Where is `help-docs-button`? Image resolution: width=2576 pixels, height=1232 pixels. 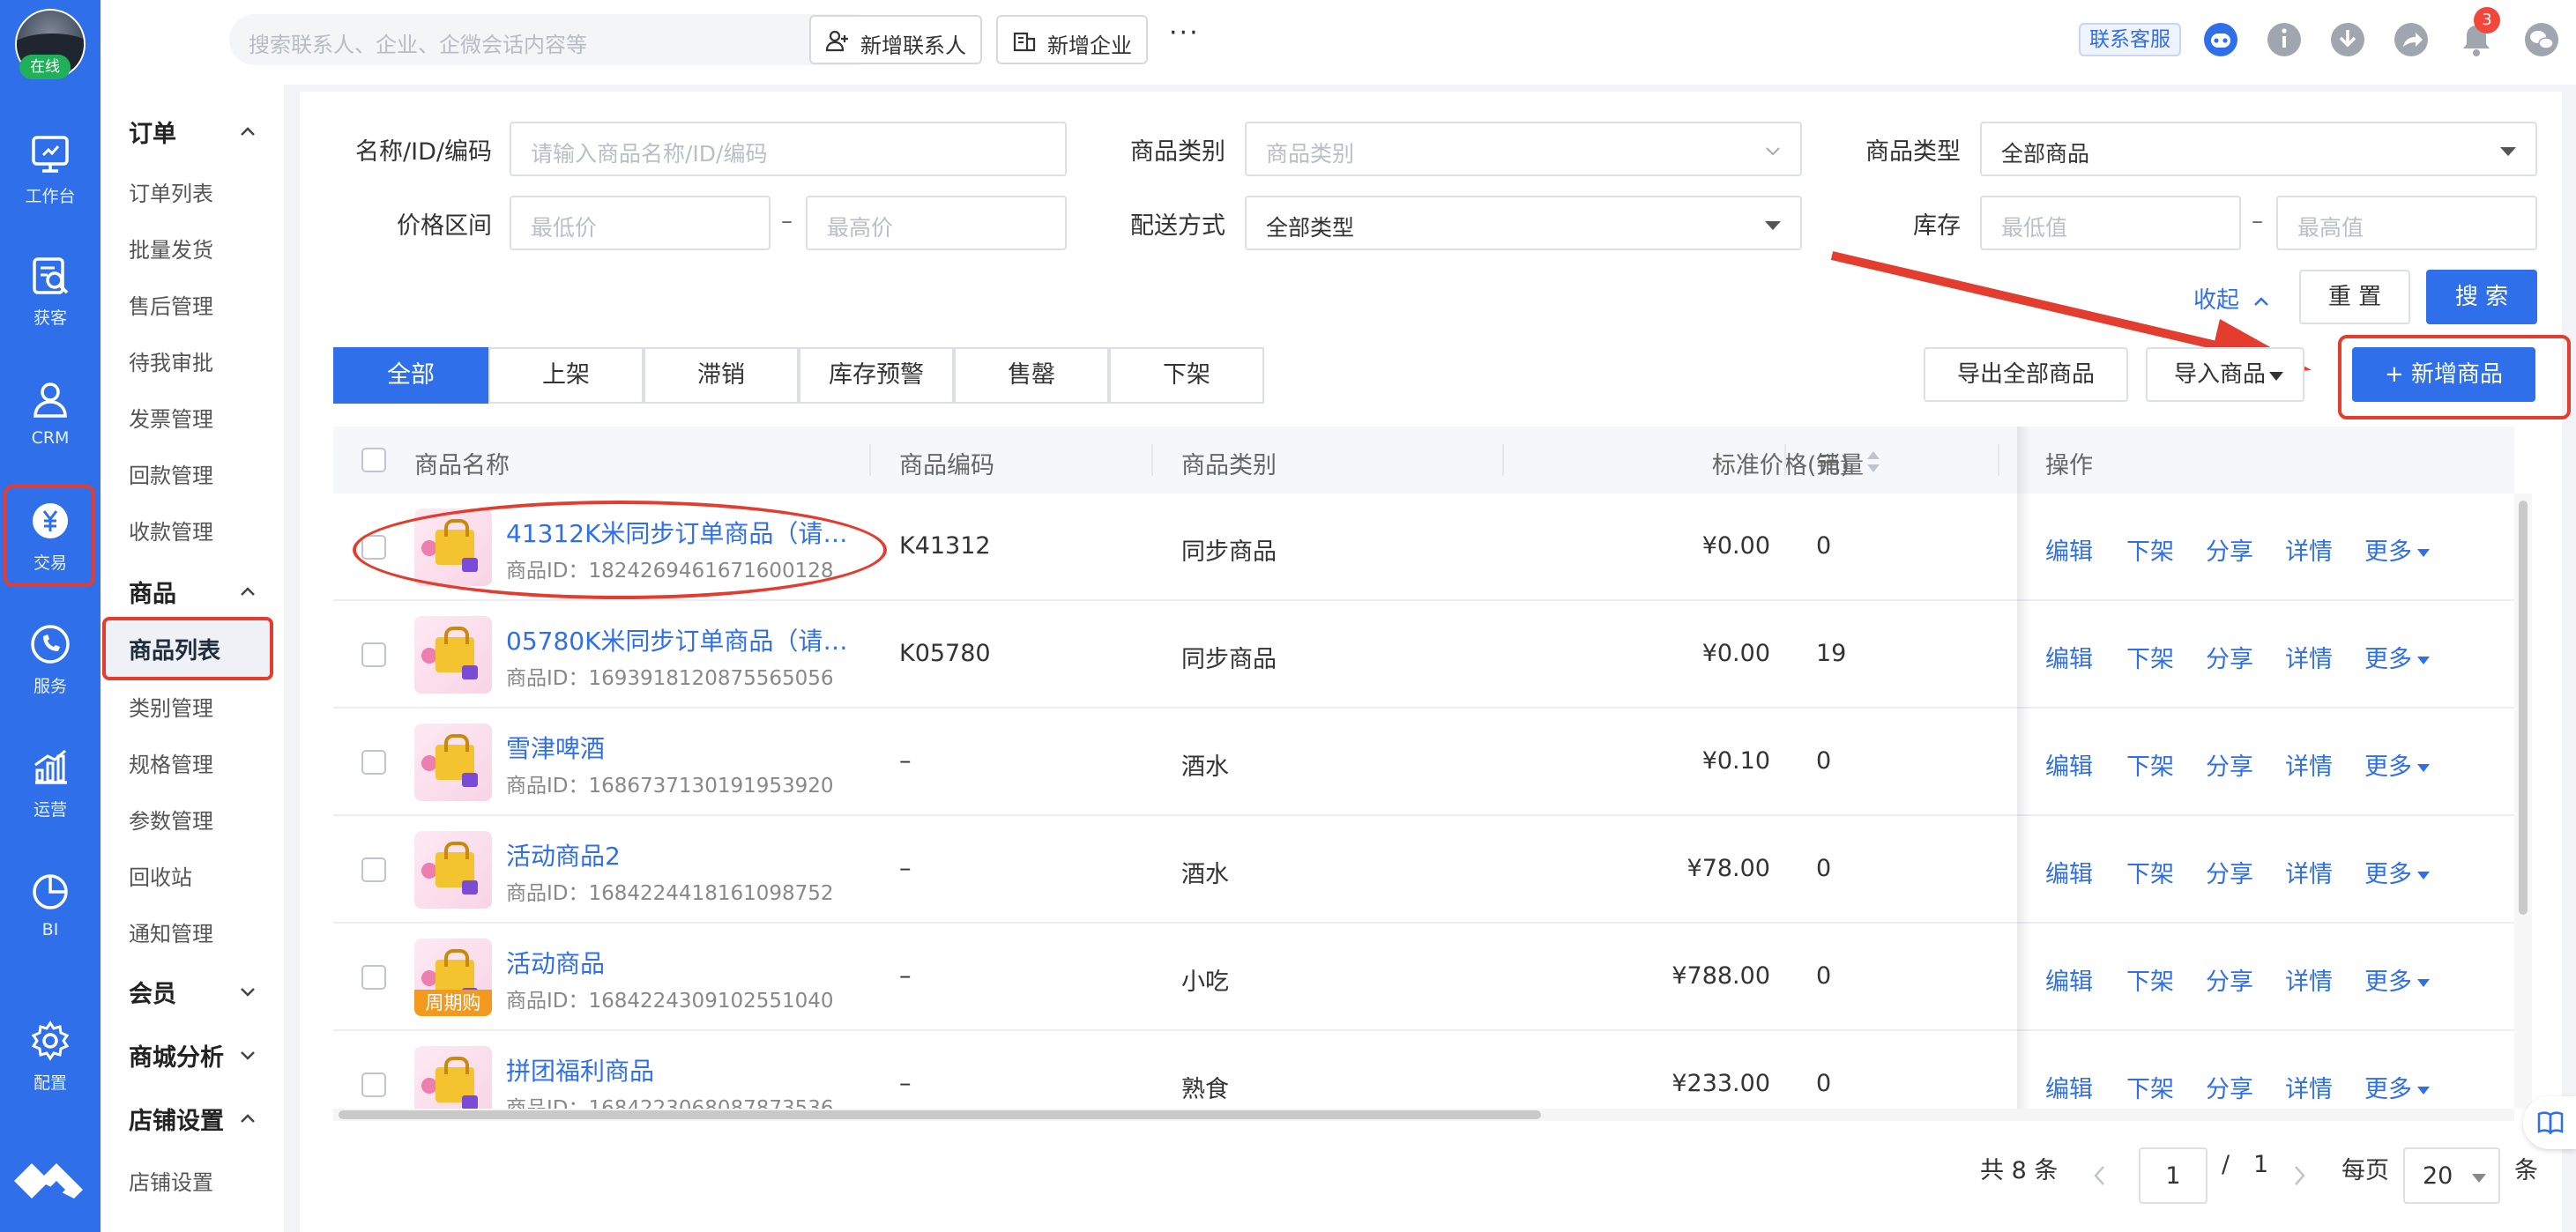
help-docs-button is located at coordinates (2549, 1122).